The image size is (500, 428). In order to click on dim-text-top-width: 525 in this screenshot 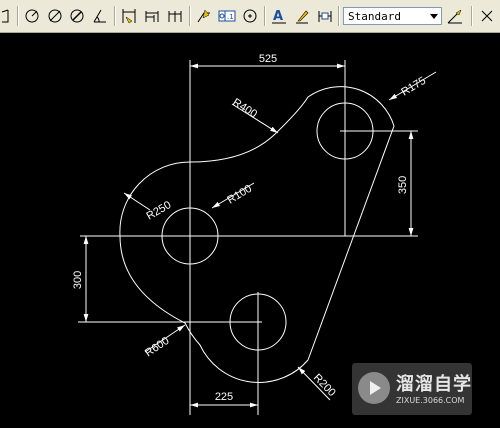, I will do `click(268, 59)`.